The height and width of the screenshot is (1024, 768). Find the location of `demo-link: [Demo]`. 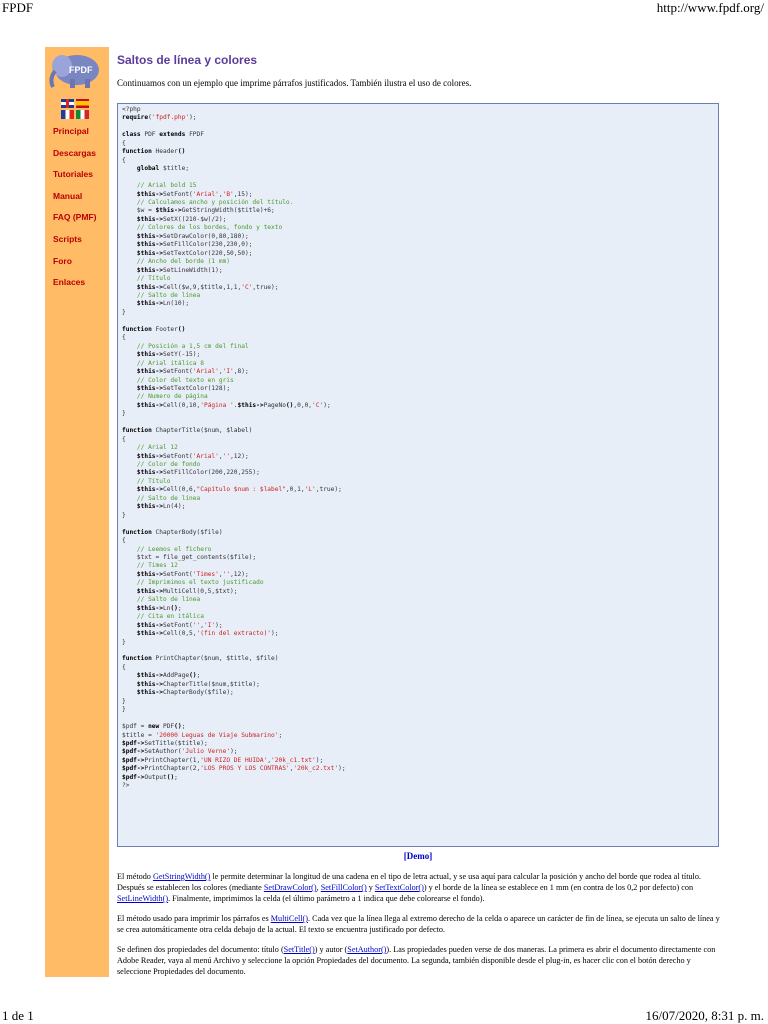

demo-link: [Demo] is located at coordinates (418, 856).